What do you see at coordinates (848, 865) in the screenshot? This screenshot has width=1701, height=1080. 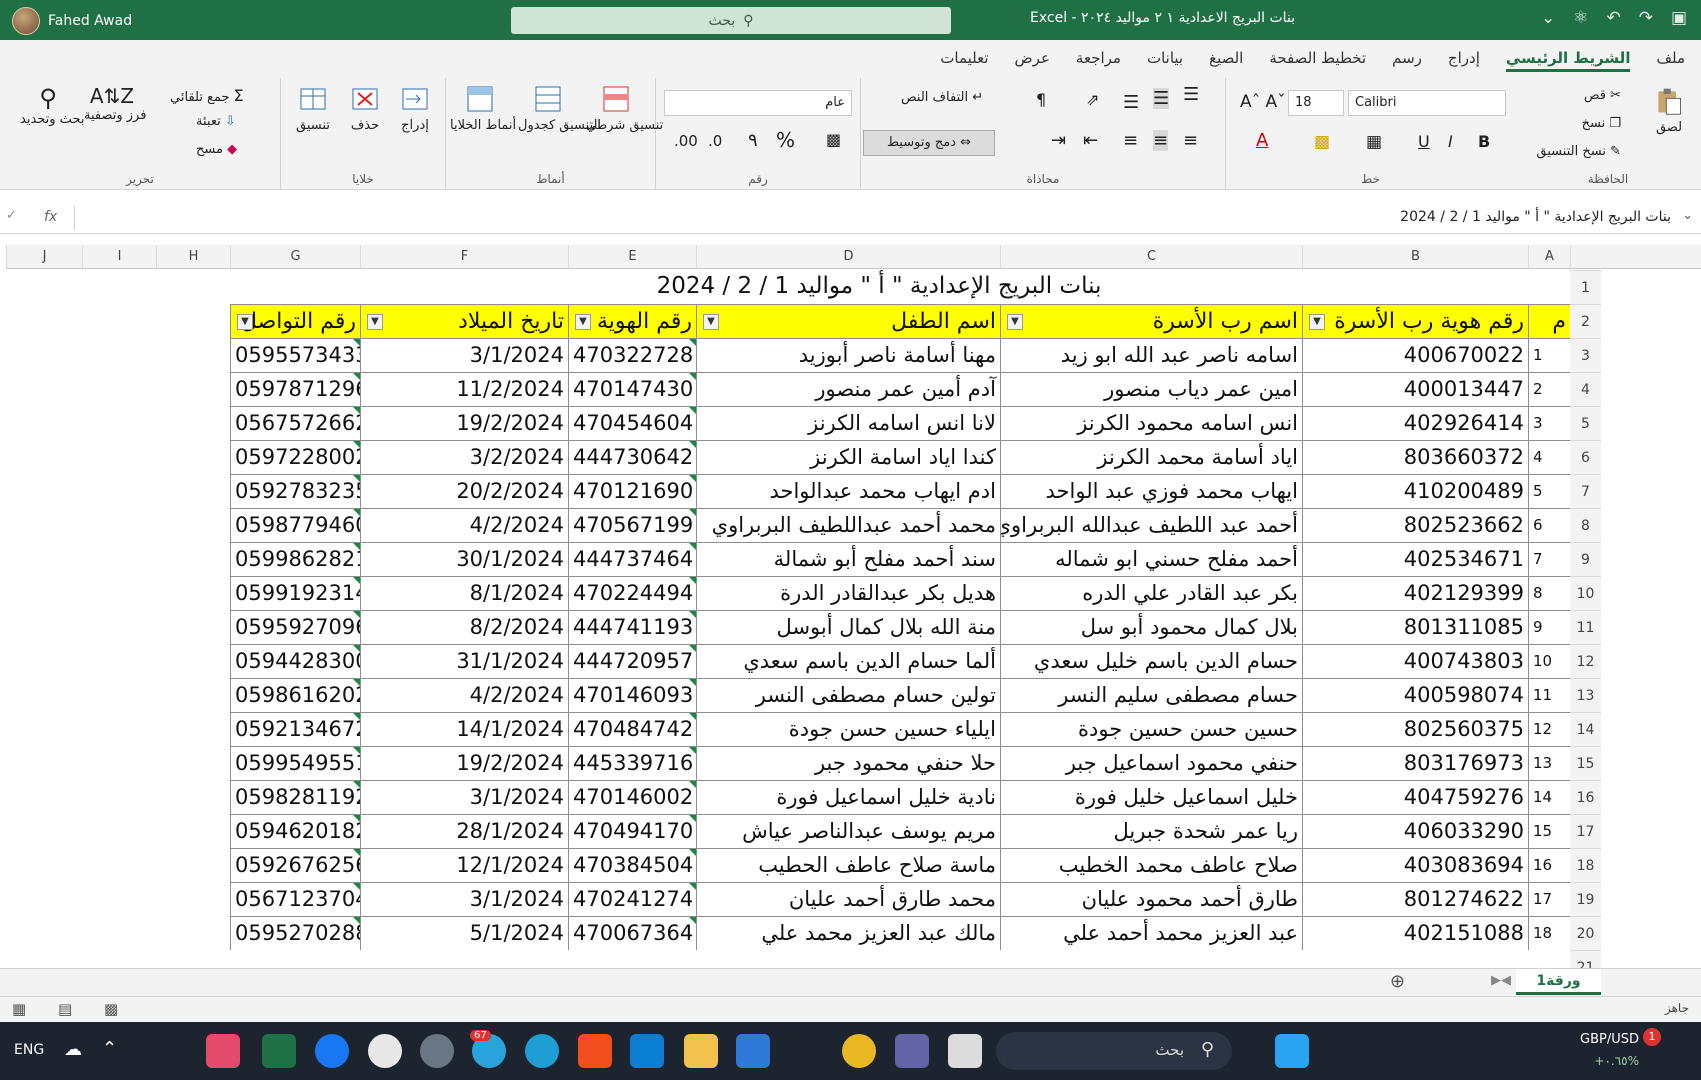 I see `cell-D: ماسة صلاح عاطف الحطيب` at bounding box center [848, 865].